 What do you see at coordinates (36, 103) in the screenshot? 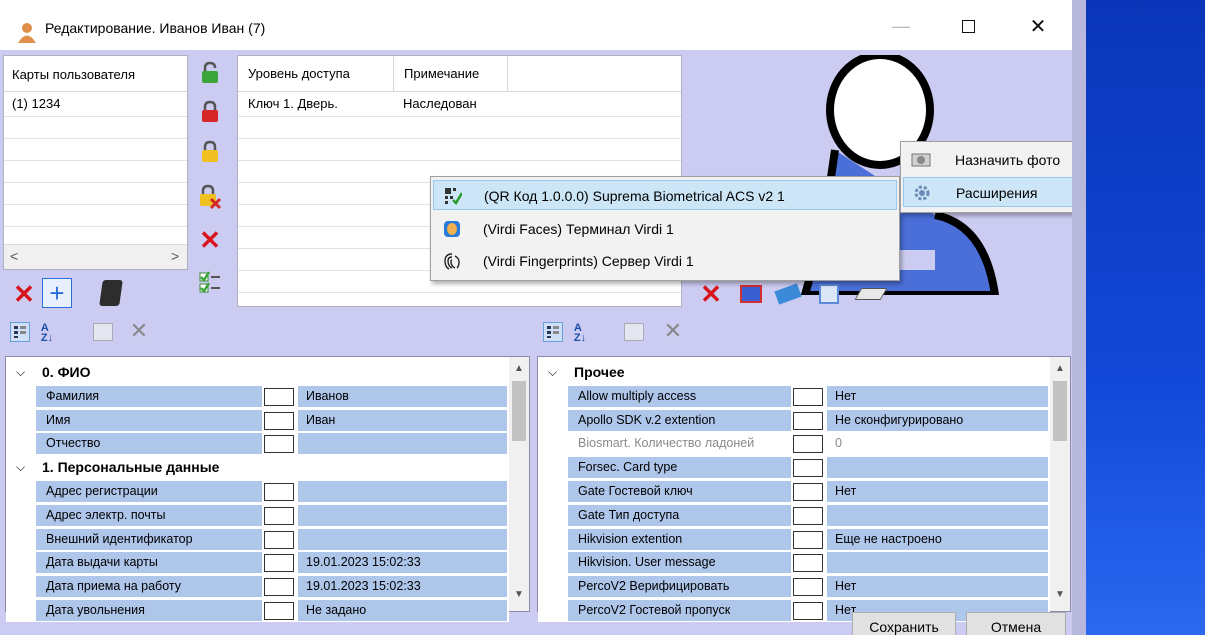
I see `card-item: (1) 1234` at bounding box center [36, 103].